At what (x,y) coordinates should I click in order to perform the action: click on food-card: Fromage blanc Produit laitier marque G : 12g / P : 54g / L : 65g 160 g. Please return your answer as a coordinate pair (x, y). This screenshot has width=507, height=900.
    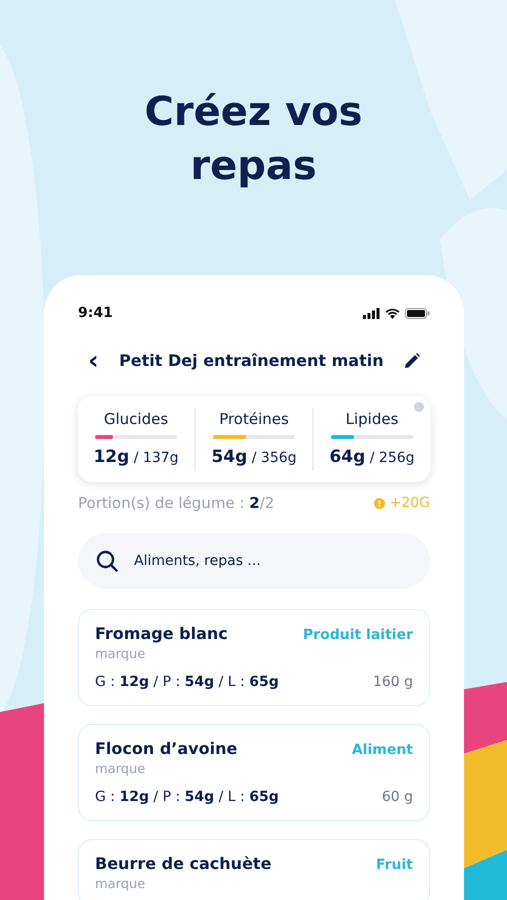
    Looking at the image, I should click on (254, 657).